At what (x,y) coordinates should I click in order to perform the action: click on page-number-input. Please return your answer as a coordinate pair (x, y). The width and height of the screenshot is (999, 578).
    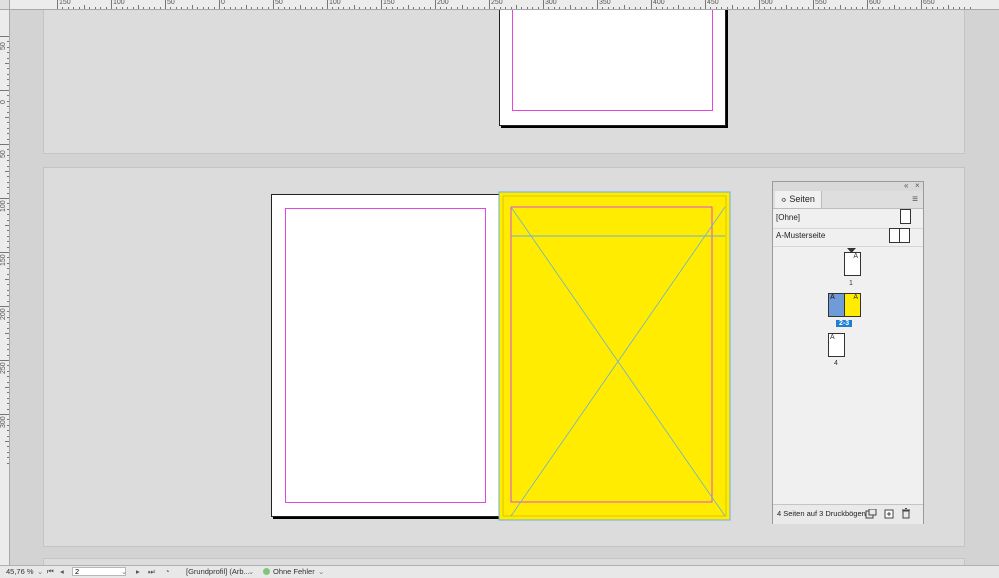
    Looking at the image, I should click on (99, 571).